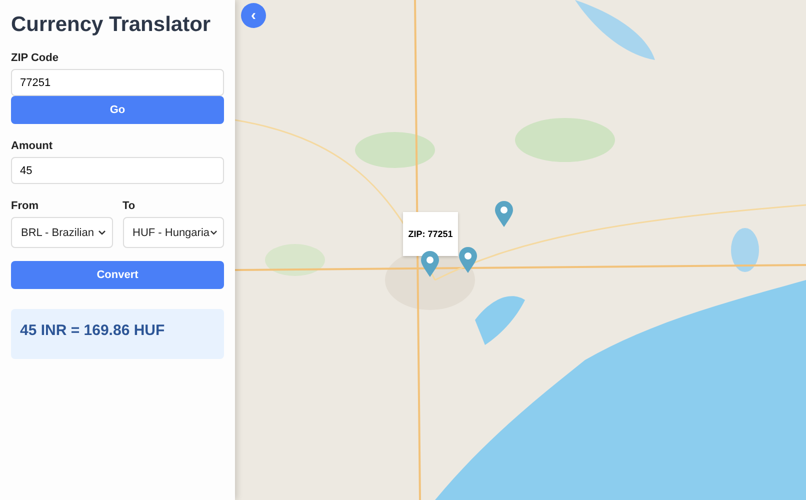 The height and width of the screenshot is (500, 806). Describe the element at coordinates (129, 206) in the screenshot. I see `to-label: To` at that location.